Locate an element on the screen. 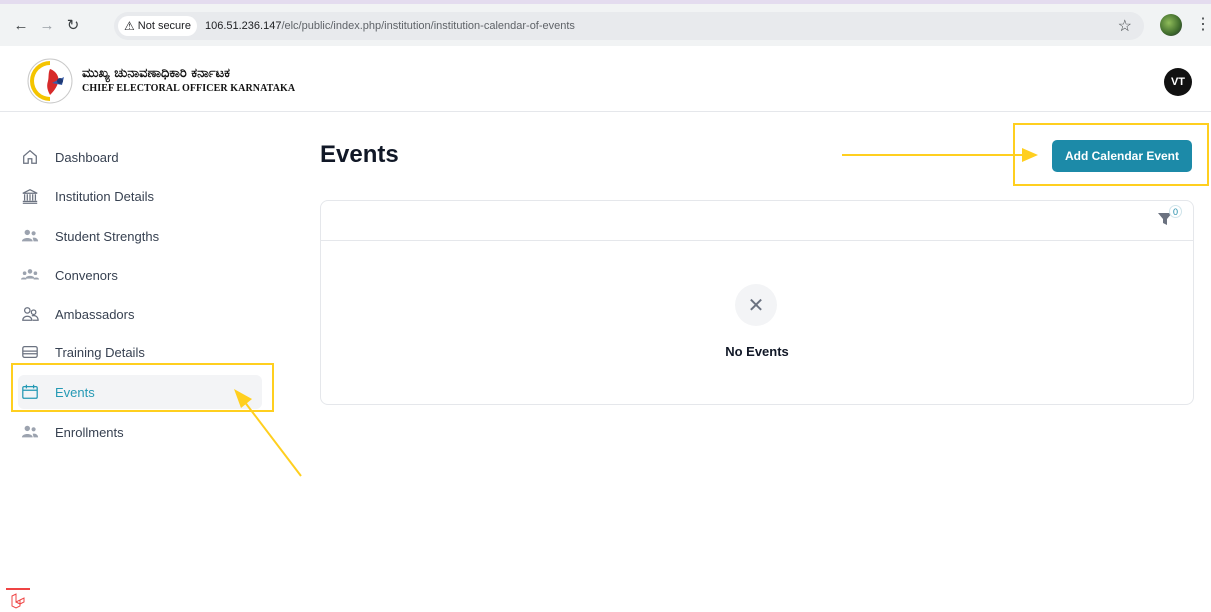  sidebar-item-institution-details: Institution Details is located at coordinates (140, 196).